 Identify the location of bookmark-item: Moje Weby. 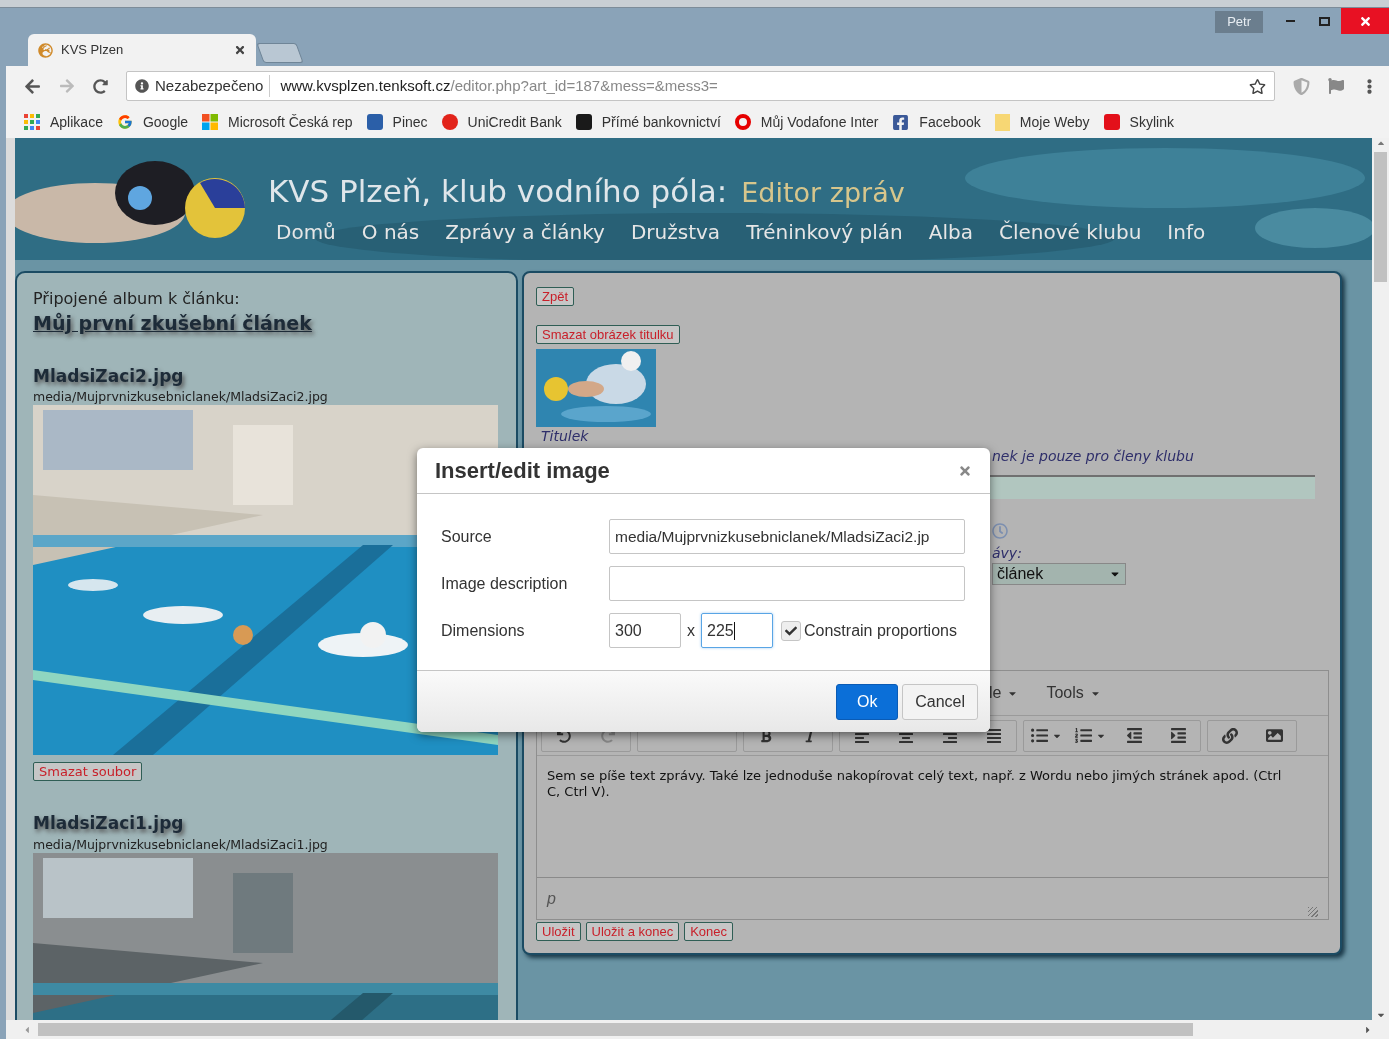
(1042, 122).